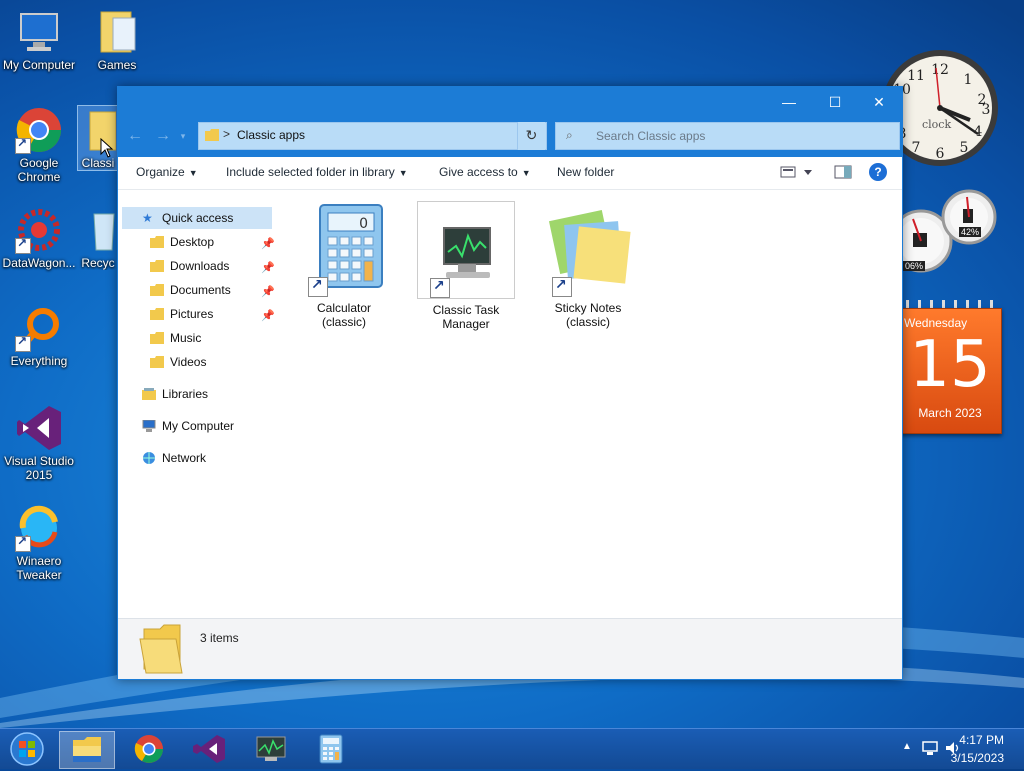 The image size is (1024, 771). I want to click on start-button, so click(27, 749).